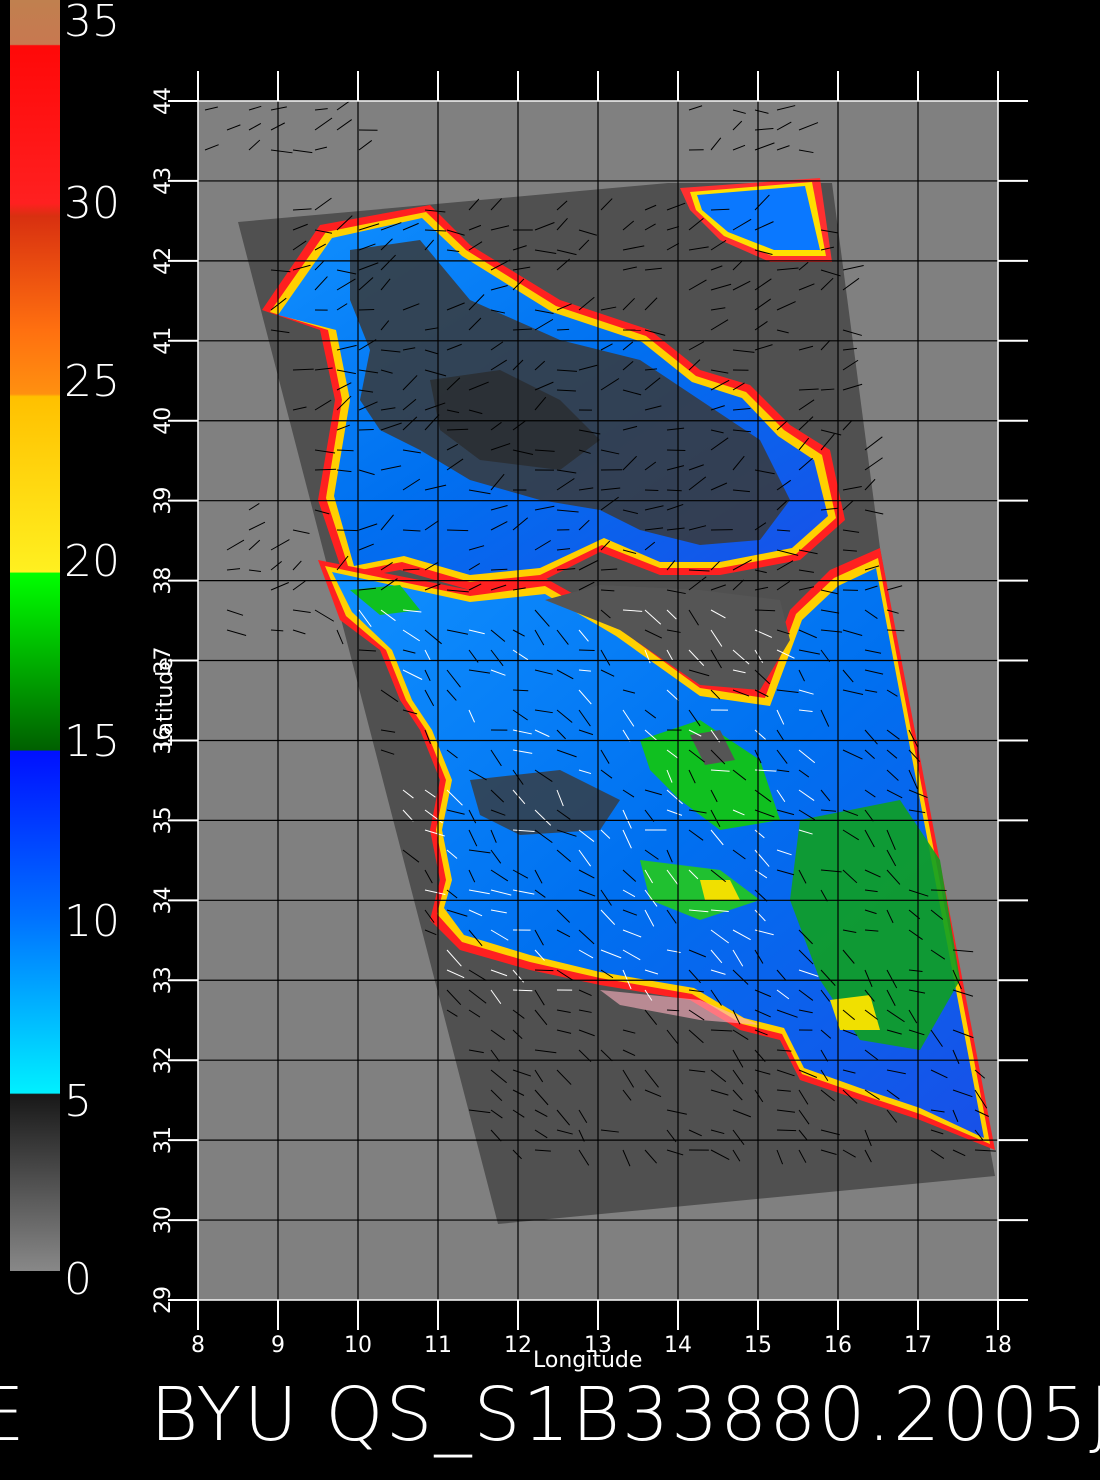 This screenshot has height=1480, width=1100. Describe the element at coordinates (163, 820) in the screenshot. I see `lat-tick-label: 35` at that location.